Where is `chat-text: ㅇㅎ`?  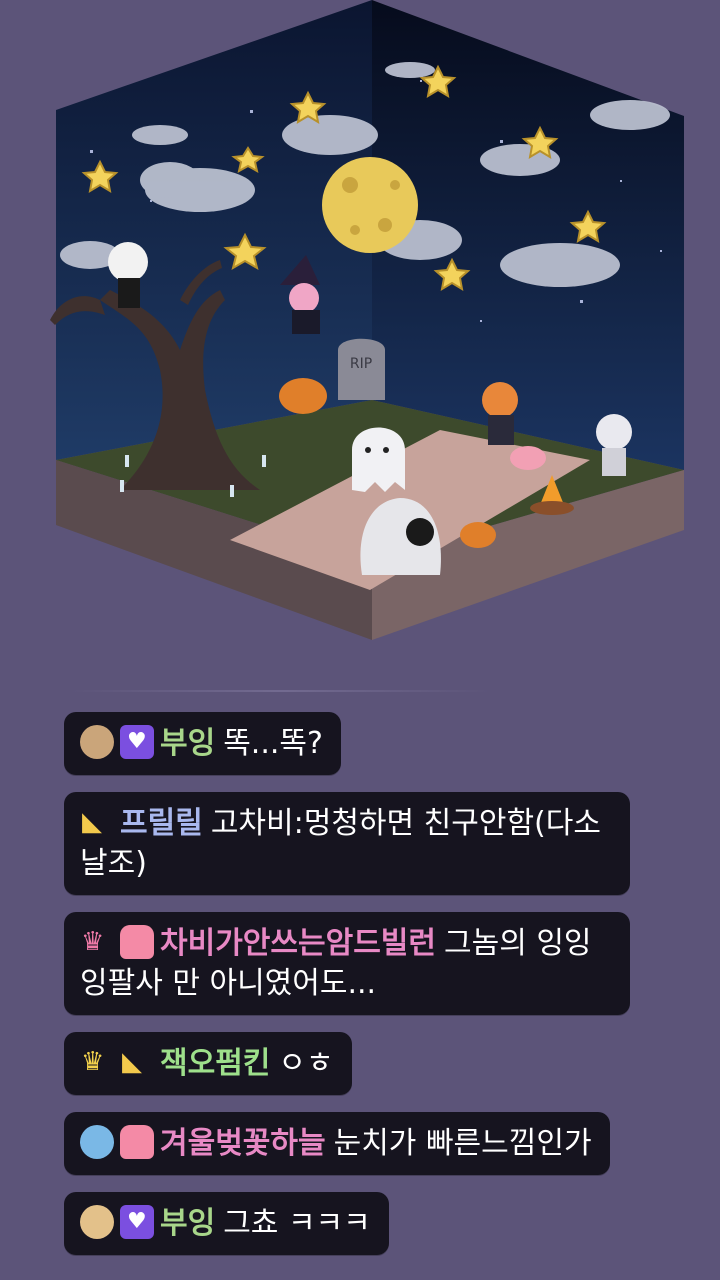 chat-text: ㅇㅎ is located at coordinates (306, 1063).